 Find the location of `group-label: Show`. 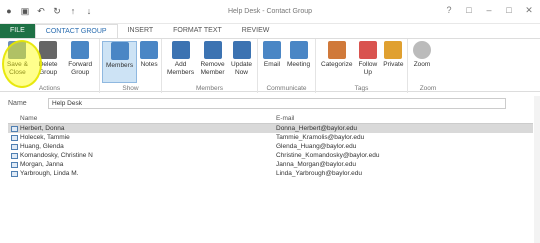

group-label: Show is located at coordinates (130, 88).